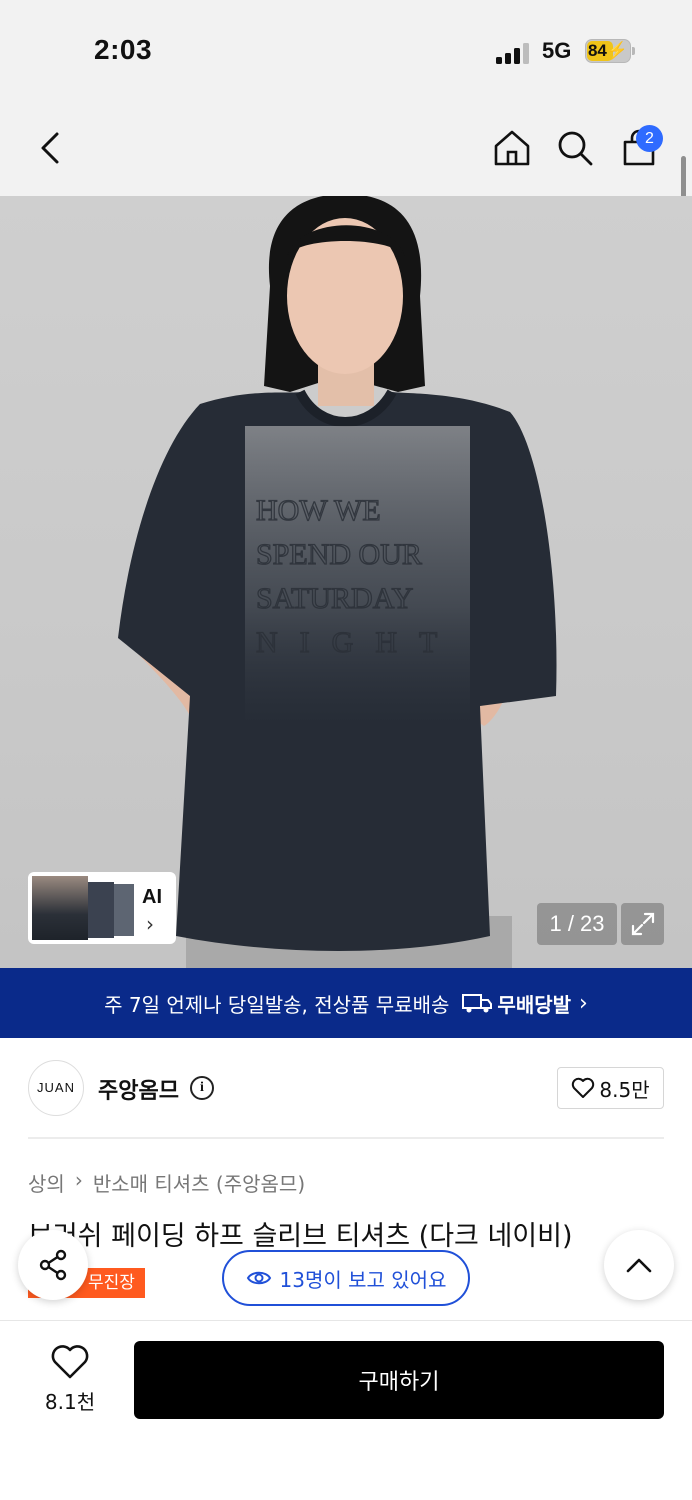 This screenshot has width=692, height=1500. I want to click on shirt-print-line: SPEND OUR, so click(339, 554).